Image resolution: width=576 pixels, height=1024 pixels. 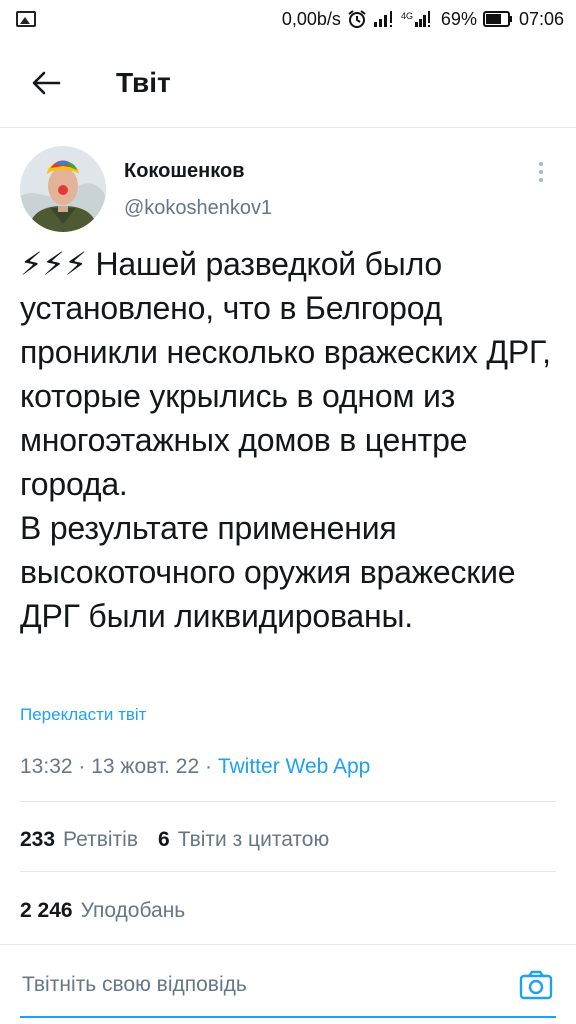 What do you see at coordinates (407, 16) in the screenshot?
I see `svg-text: 4G` at bounding box center [407, 16].